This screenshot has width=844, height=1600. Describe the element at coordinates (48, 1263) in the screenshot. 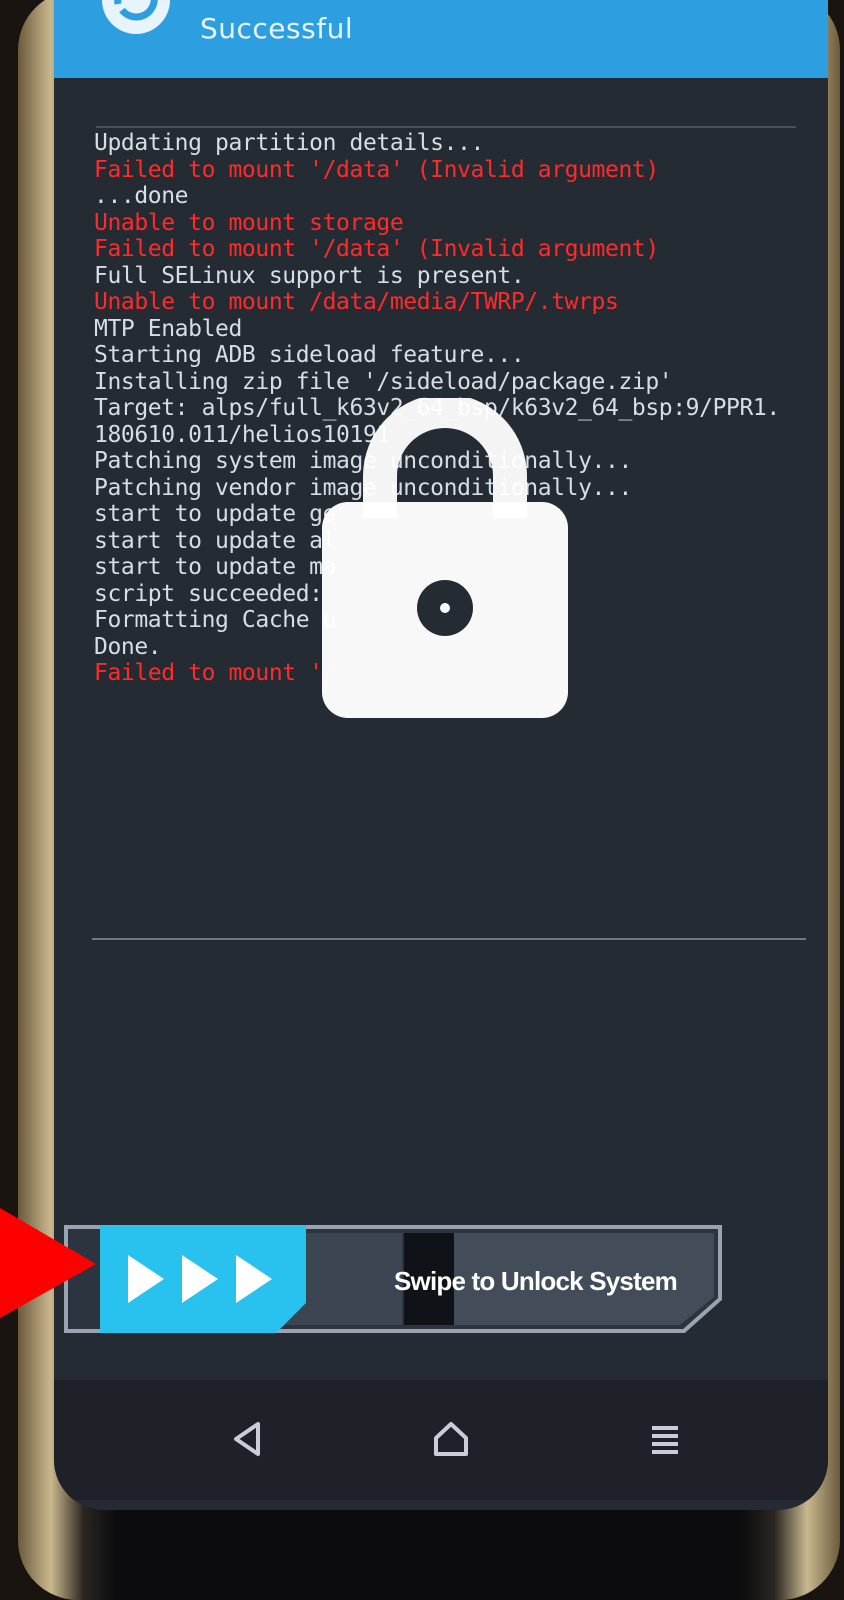

I see `red-arrow-icon` at that location.